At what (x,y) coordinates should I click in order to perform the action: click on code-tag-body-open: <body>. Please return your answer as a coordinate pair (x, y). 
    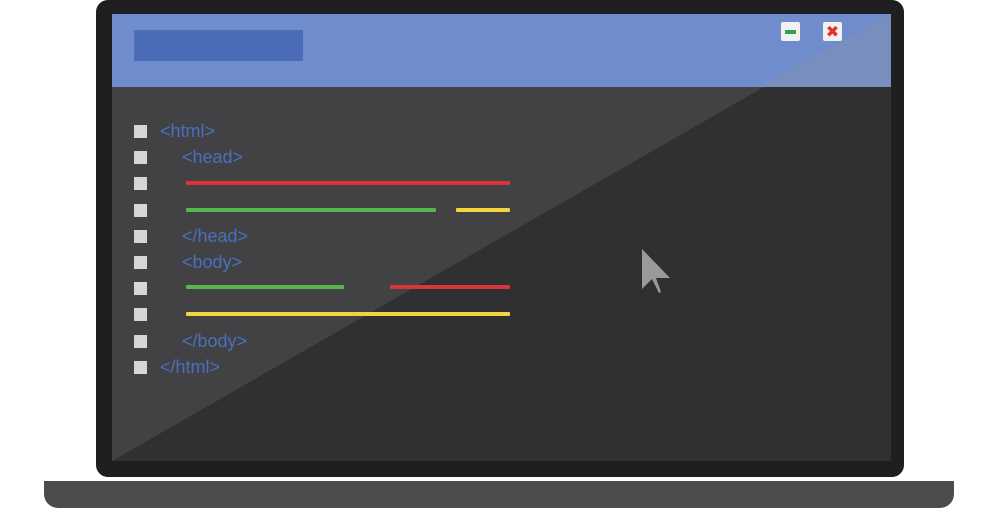
    Looking at the image, I should click on (212, 262).